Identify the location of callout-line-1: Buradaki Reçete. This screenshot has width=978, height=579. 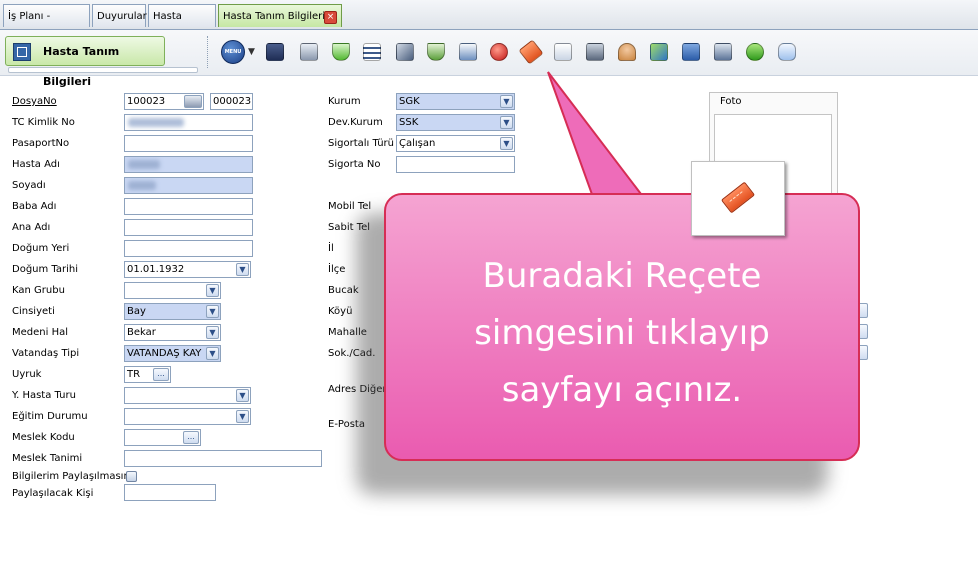
(622, 276).